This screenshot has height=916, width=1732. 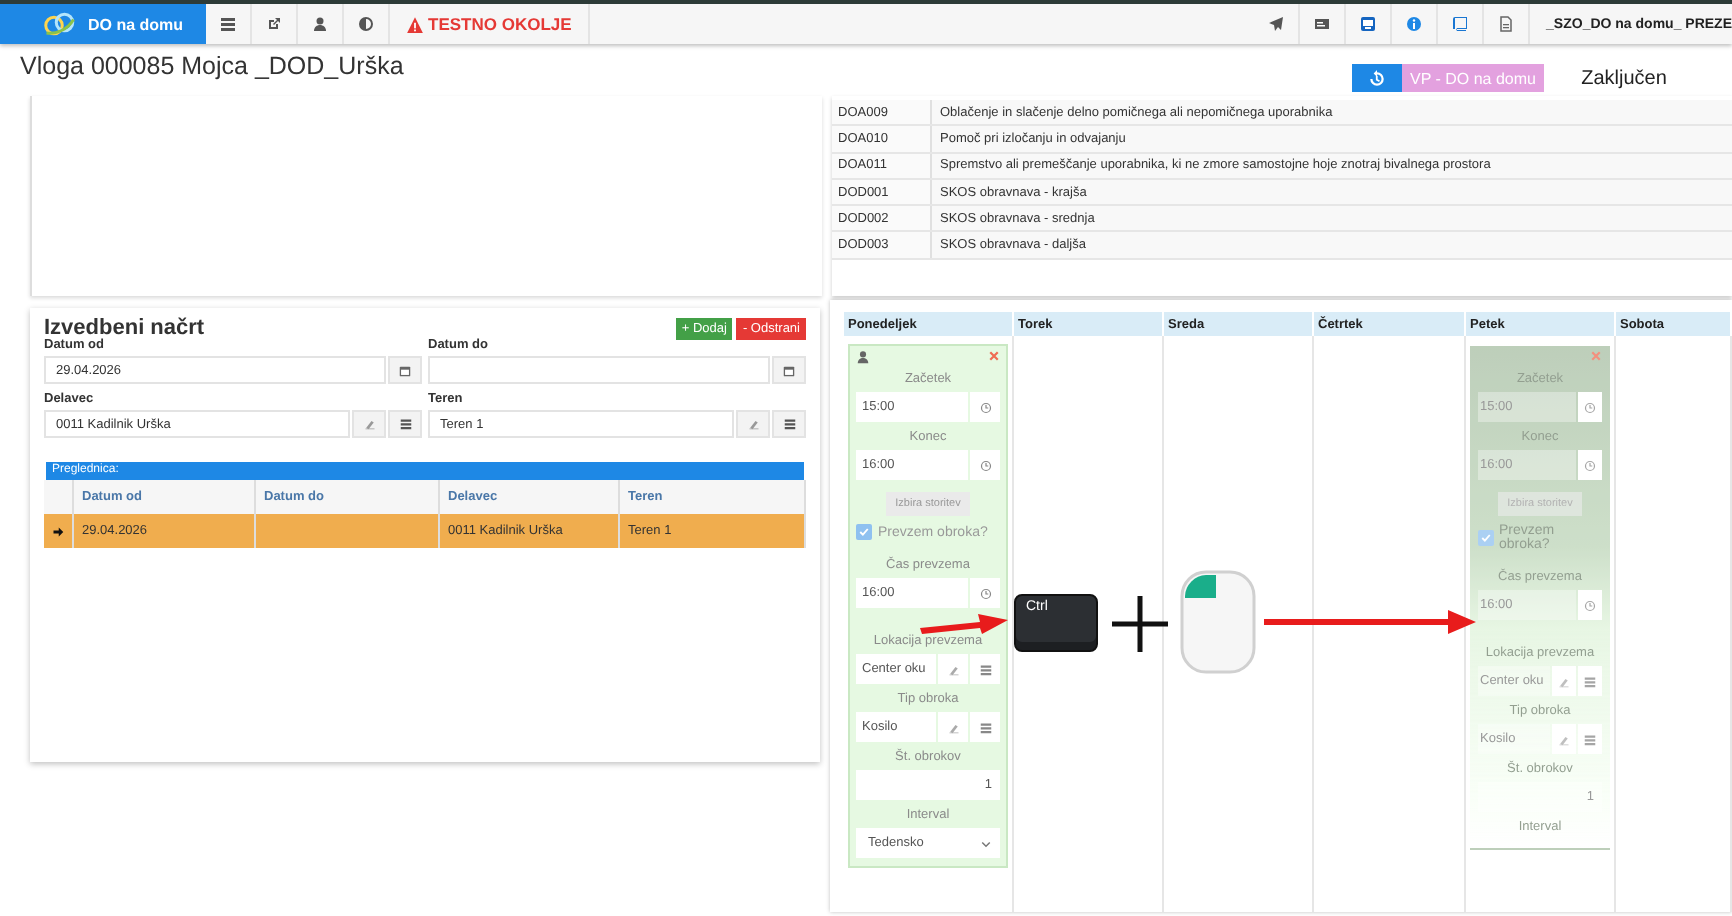 What do you see at coordinates (60, 24) in the screenshot?
I see `logo-icon` at bounding box center [60, 24].